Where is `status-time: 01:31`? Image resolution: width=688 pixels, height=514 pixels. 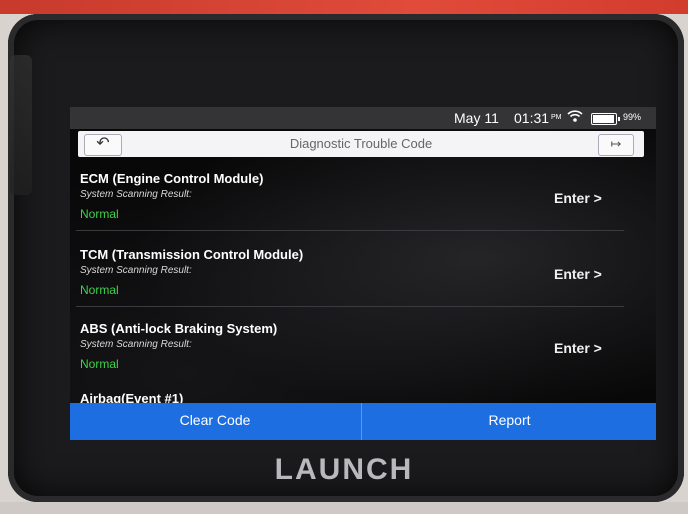
status-time: 01:31 is located at coordinates (532, 118).